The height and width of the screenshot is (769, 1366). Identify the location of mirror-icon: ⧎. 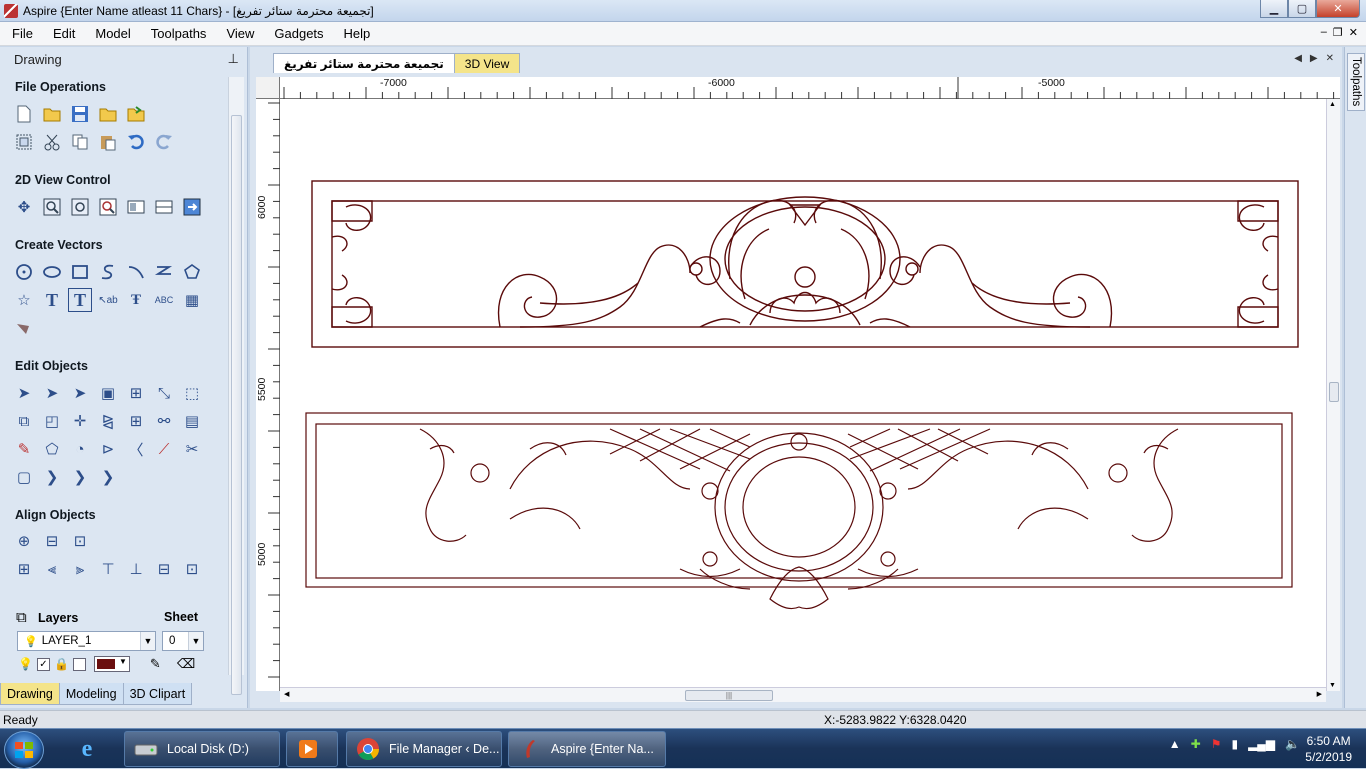
(108, 421).